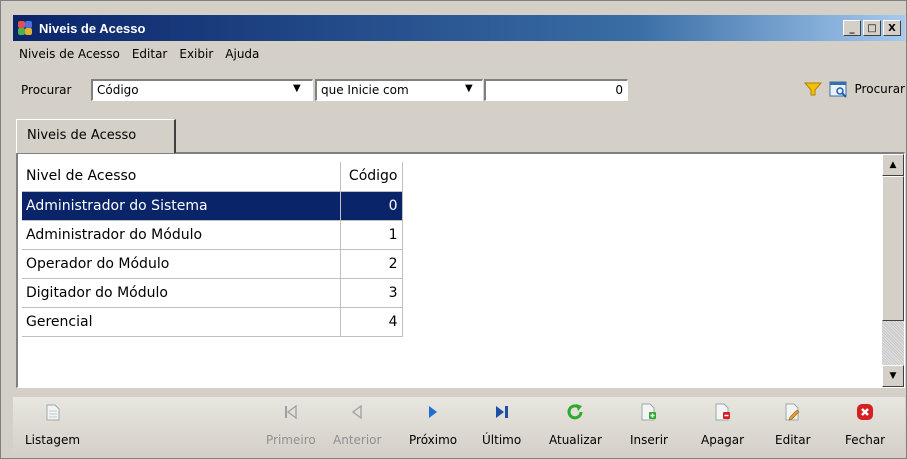  I want to click on last-record-icon, so click(502, 412).